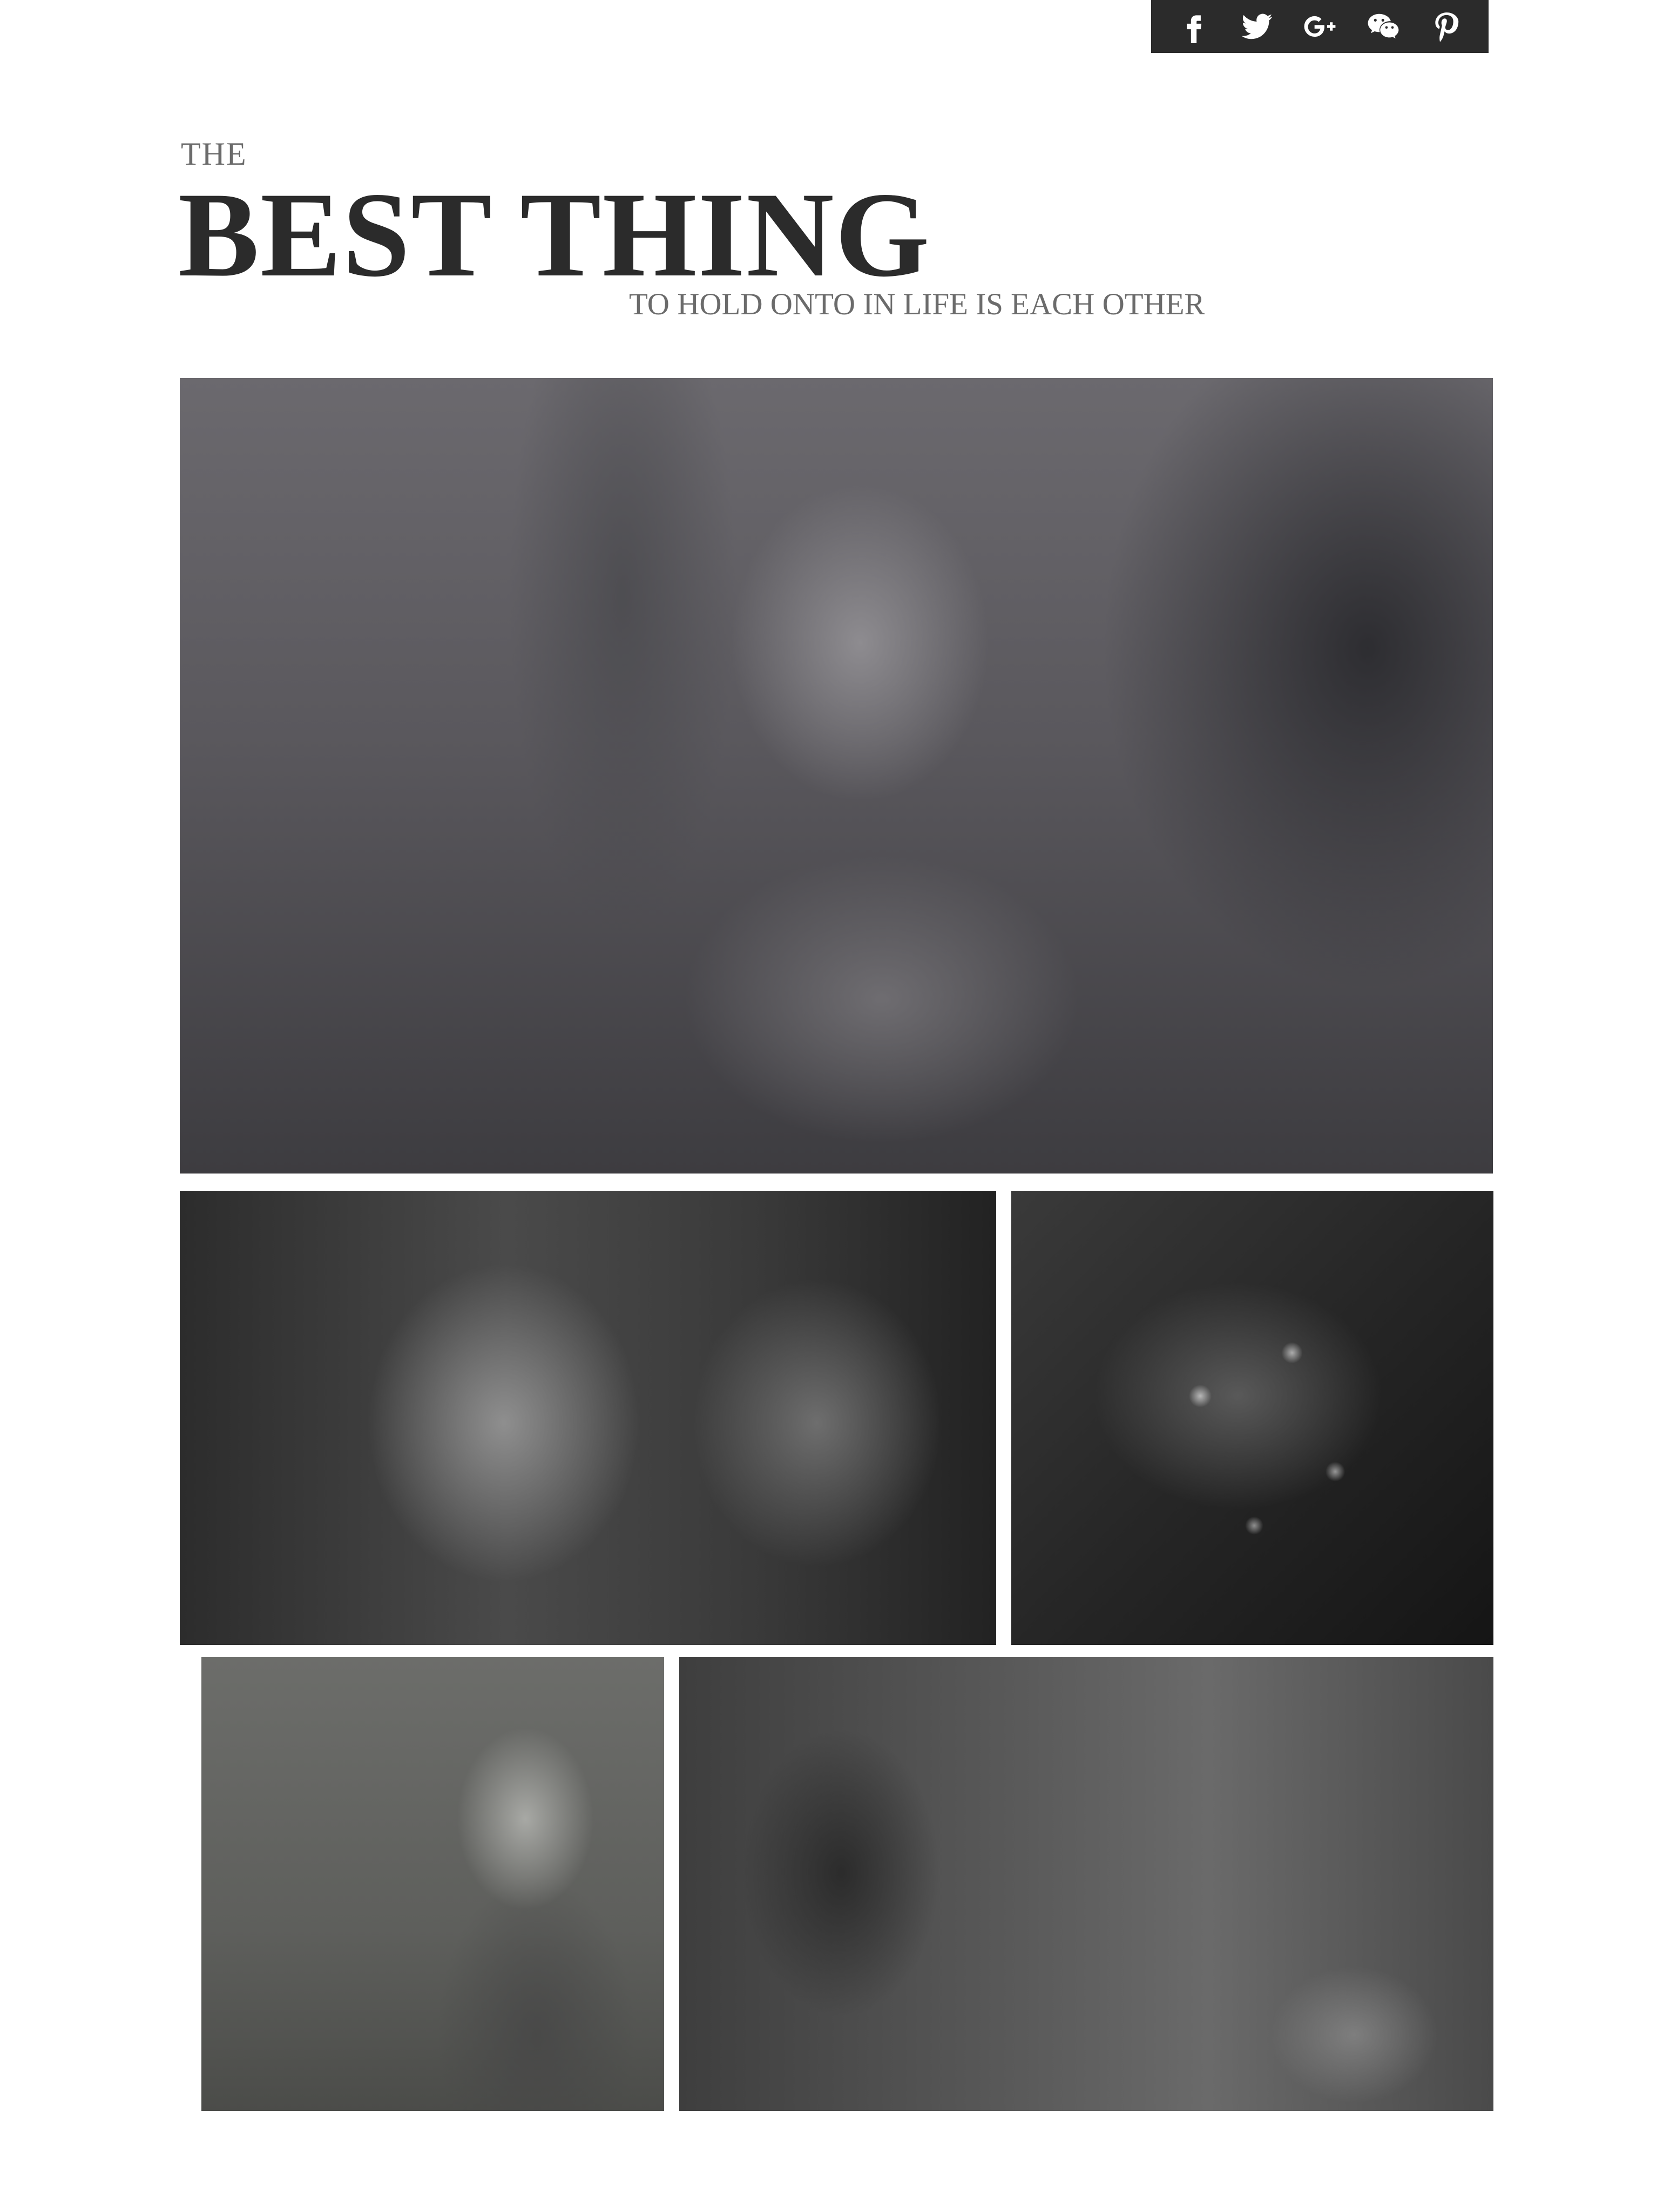 This screenshot has width=1677, height=2212. What do you see at coordinates (1086, 1884) in the screenshot?
I see `photo-table` at bounding box center [1086, 1884].